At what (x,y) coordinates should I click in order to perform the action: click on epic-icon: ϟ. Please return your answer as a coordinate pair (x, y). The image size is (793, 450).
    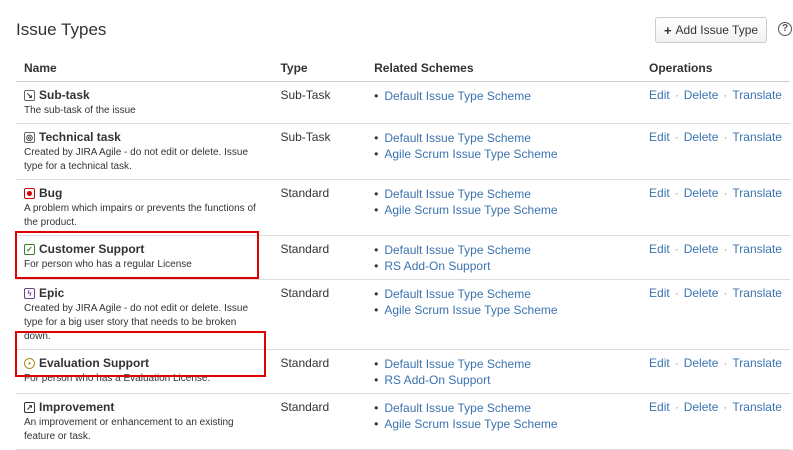
    Looking at the image, I should click on (29, 293).